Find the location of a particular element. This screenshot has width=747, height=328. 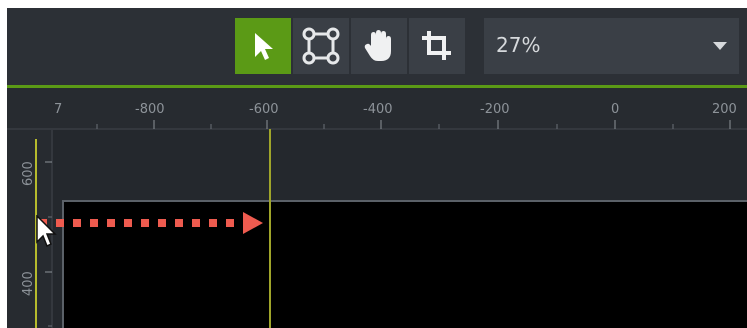

ruler-label-x-neg200: -200 is located at coordinates (495, 109).